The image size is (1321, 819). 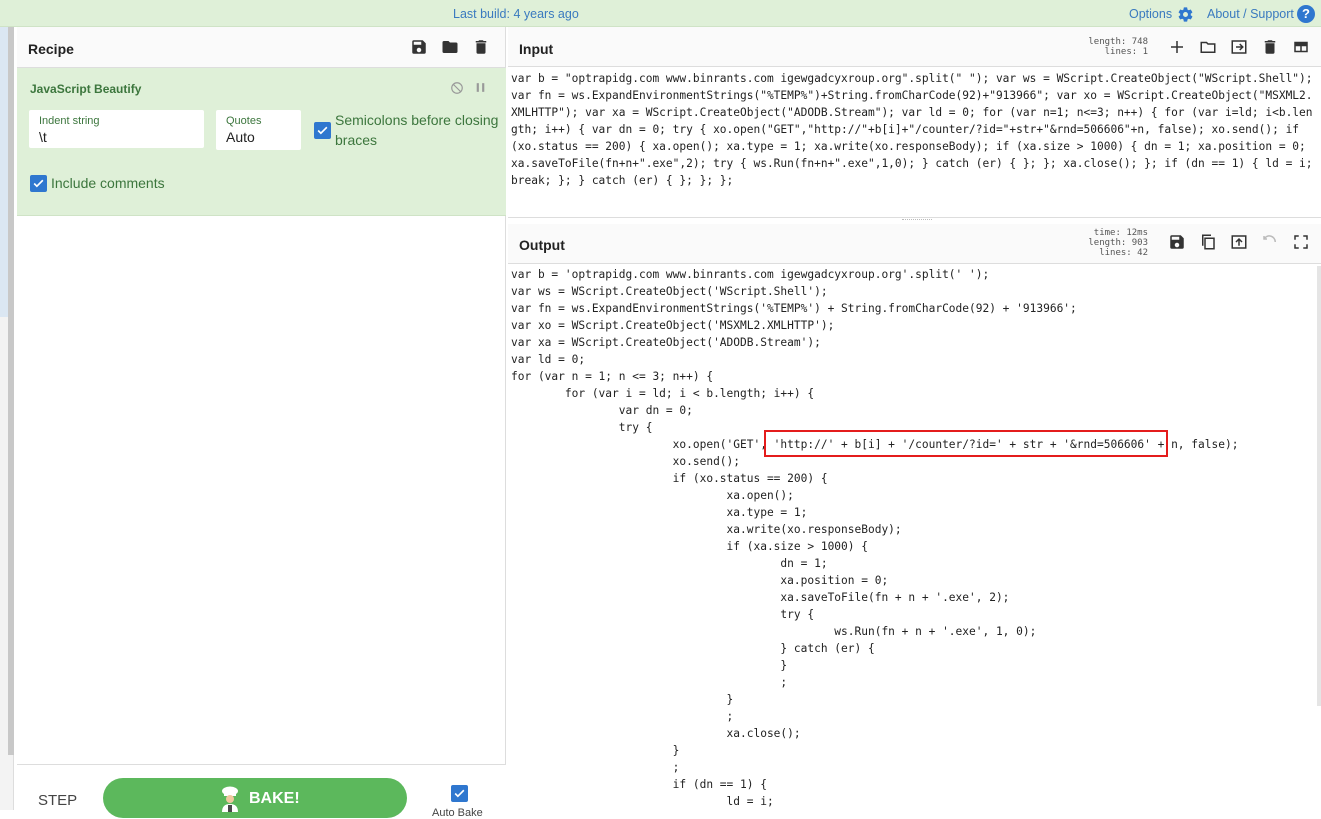 What do you see at coordinates (116, 129) in the screenshot?
I see `indent-string-field: Indent string \t` at bounding box center [116, 129].